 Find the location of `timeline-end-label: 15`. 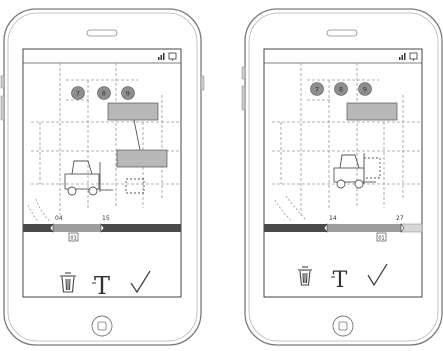

timeline-end-label: 15 is located at coordinates (106, 218).